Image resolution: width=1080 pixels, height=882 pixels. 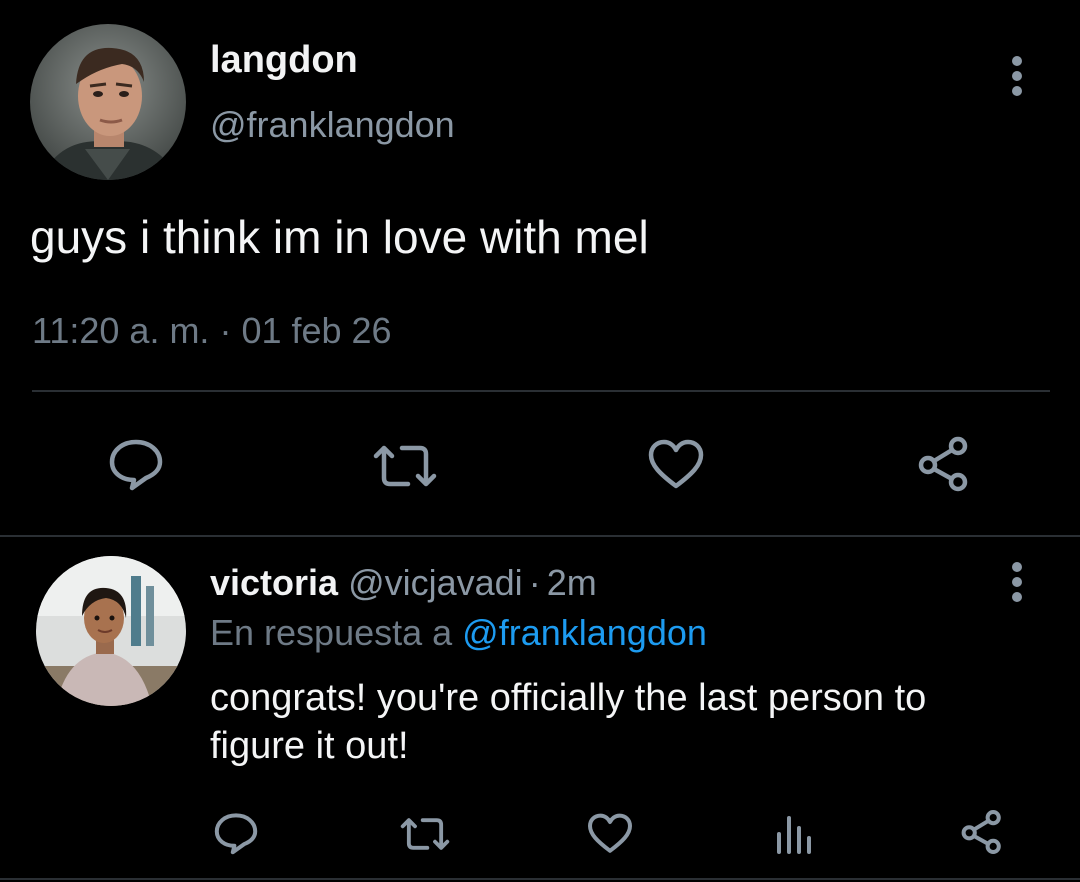 What do you see at coordinates (316, 330) in the screenshot?
I see `tweet-date: 01 feb 26` at bounding box center [316, 330].